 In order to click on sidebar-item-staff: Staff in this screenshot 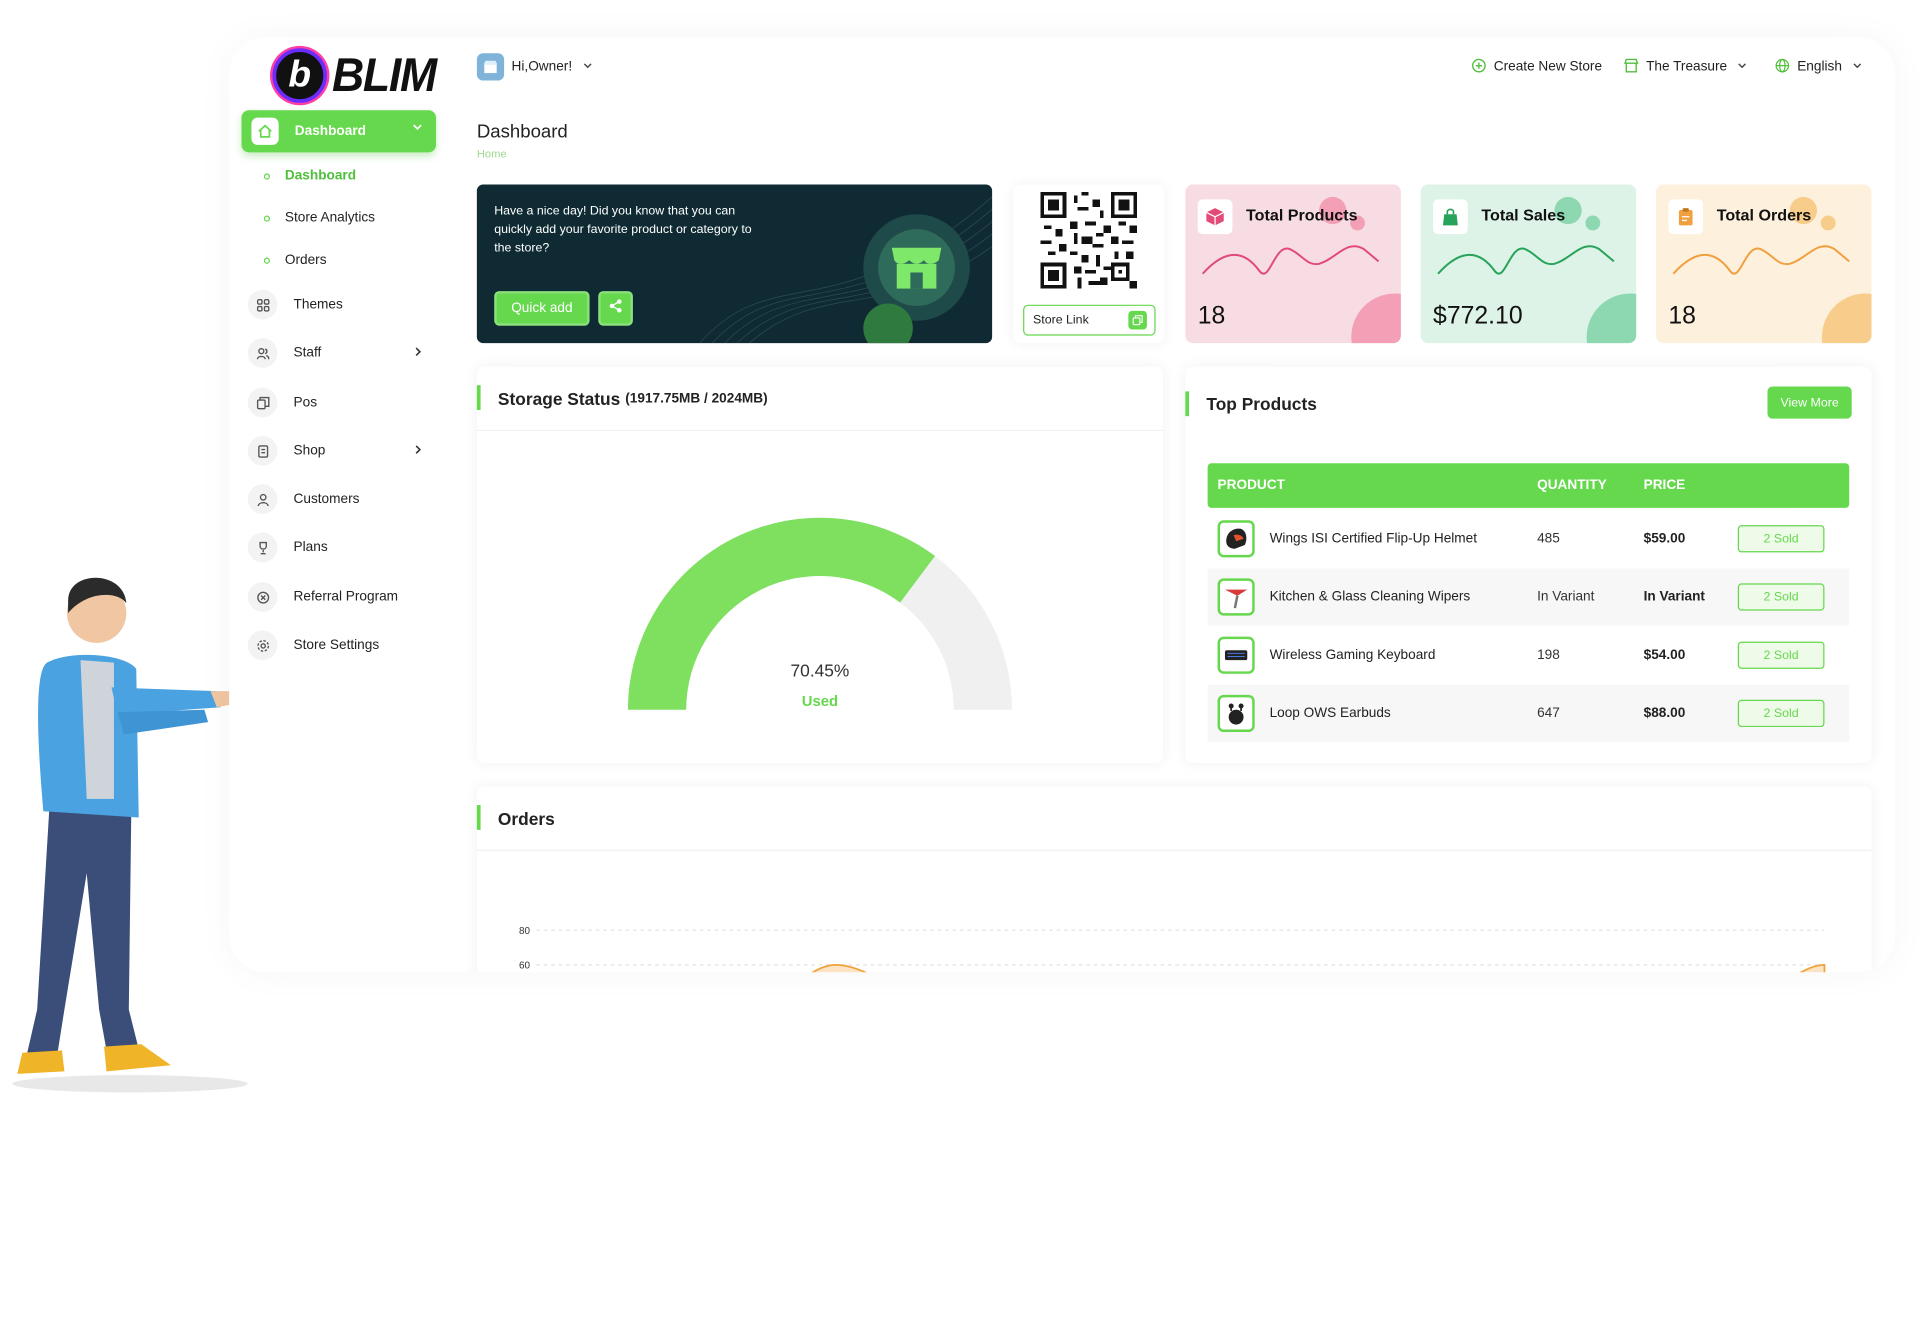, I will do `click(340, 353)`.